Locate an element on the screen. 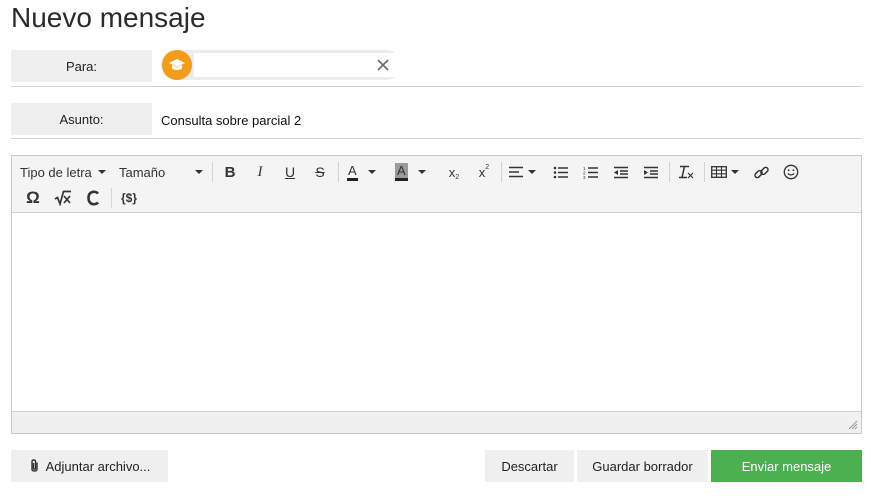 The width and height of the screenshot is (871, 500). editor-statusbar is located at coordinates (436, 422).